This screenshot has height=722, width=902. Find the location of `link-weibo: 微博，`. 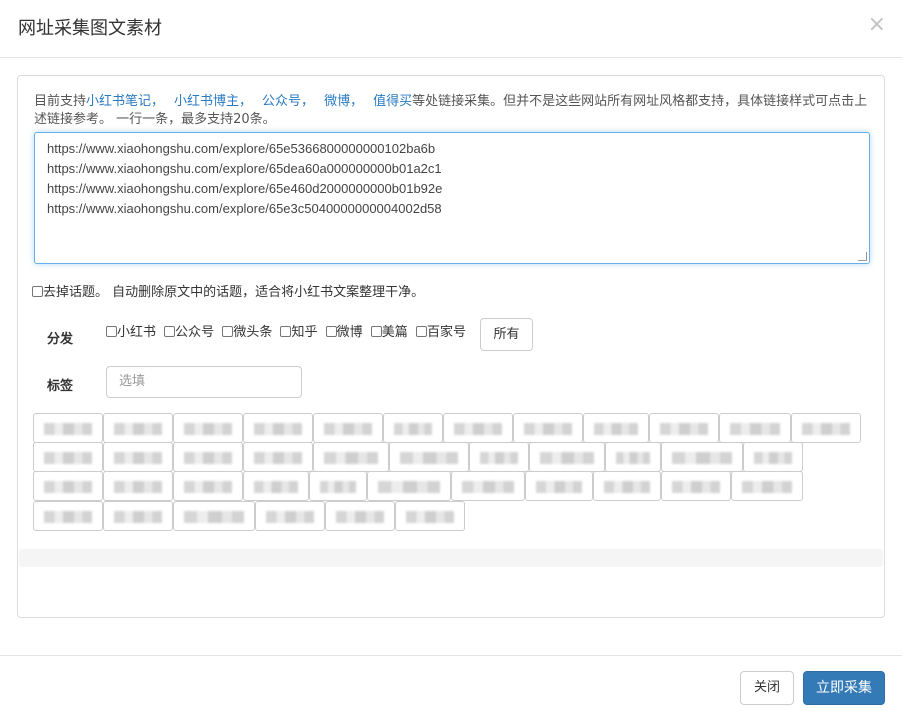

link-weibo: 微博， is located at coordinates (343, 101).